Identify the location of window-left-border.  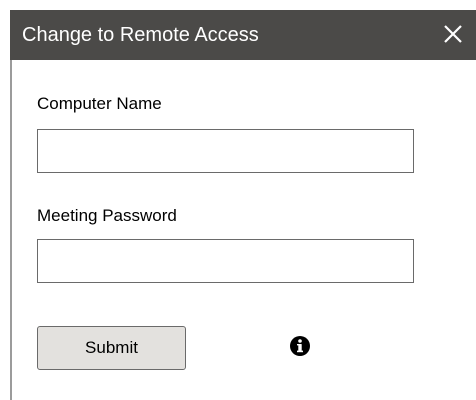
(11, 230).